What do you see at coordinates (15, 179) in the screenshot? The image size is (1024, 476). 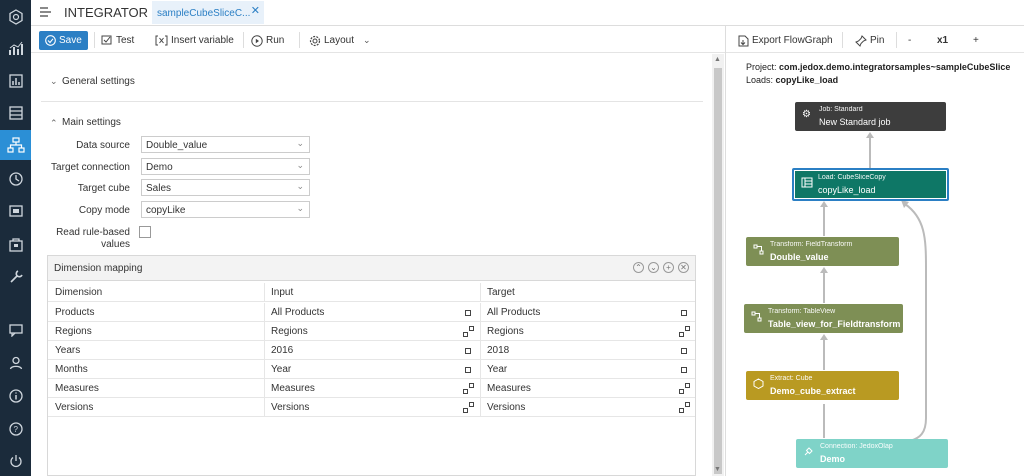 I see `scheduler-icon` at bounding box center [15, 179].